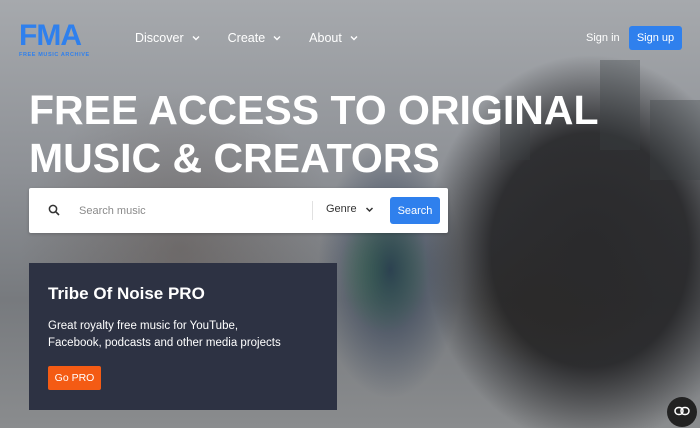 Image resolution: width=700 pixels, height=428 pixels. I want to click on main-nav: Discover Create About, so click(260, 38).